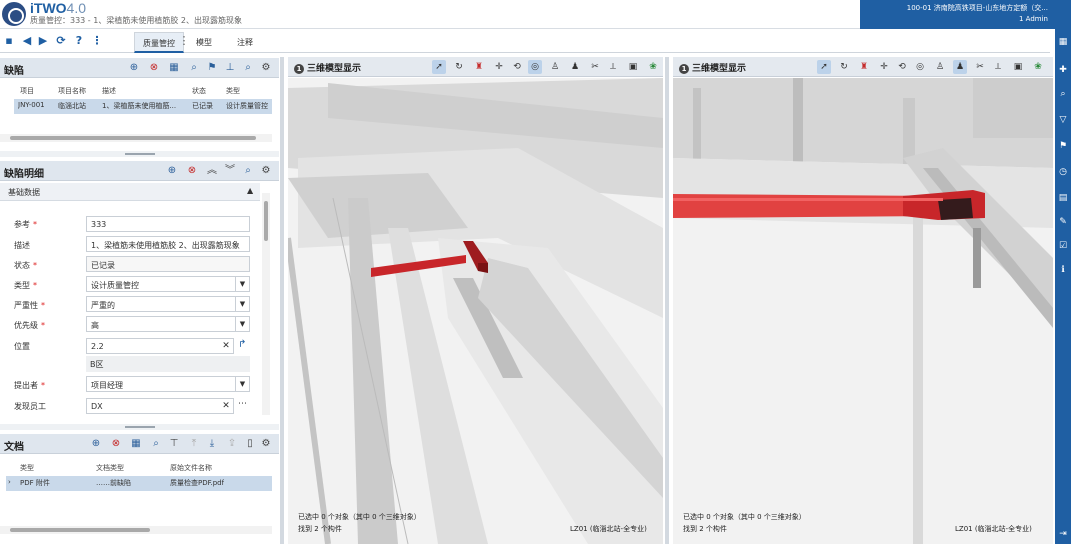  I want to click on download-icon: ⤓, so click(212, 444).